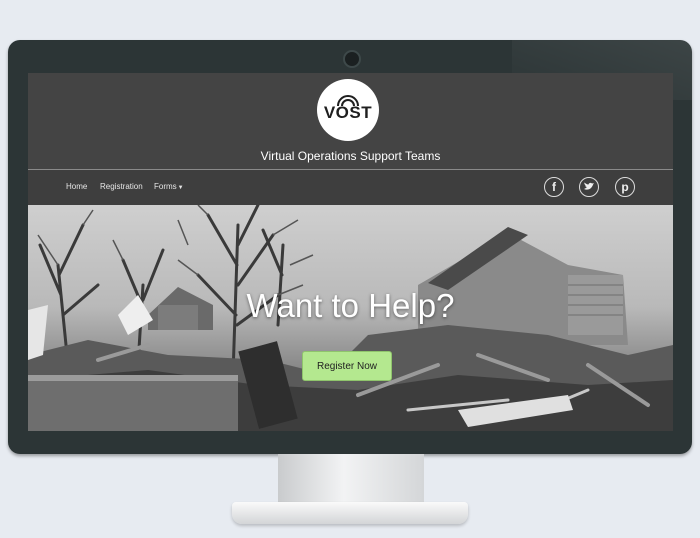 The image size is (700, 538). Describe the element at coordinates (347, 366) in the screenshot. I see `register-now-button: Register Now` at that location.